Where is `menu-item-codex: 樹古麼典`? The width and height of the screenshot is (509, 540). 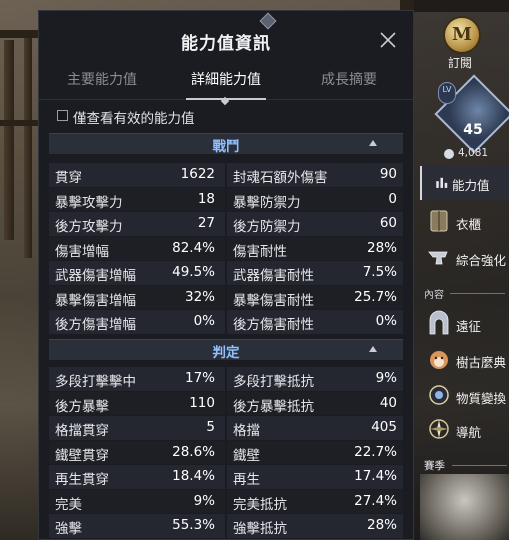
menu-item-codex: 樹古麼典 is located at coordinates (464, 361).